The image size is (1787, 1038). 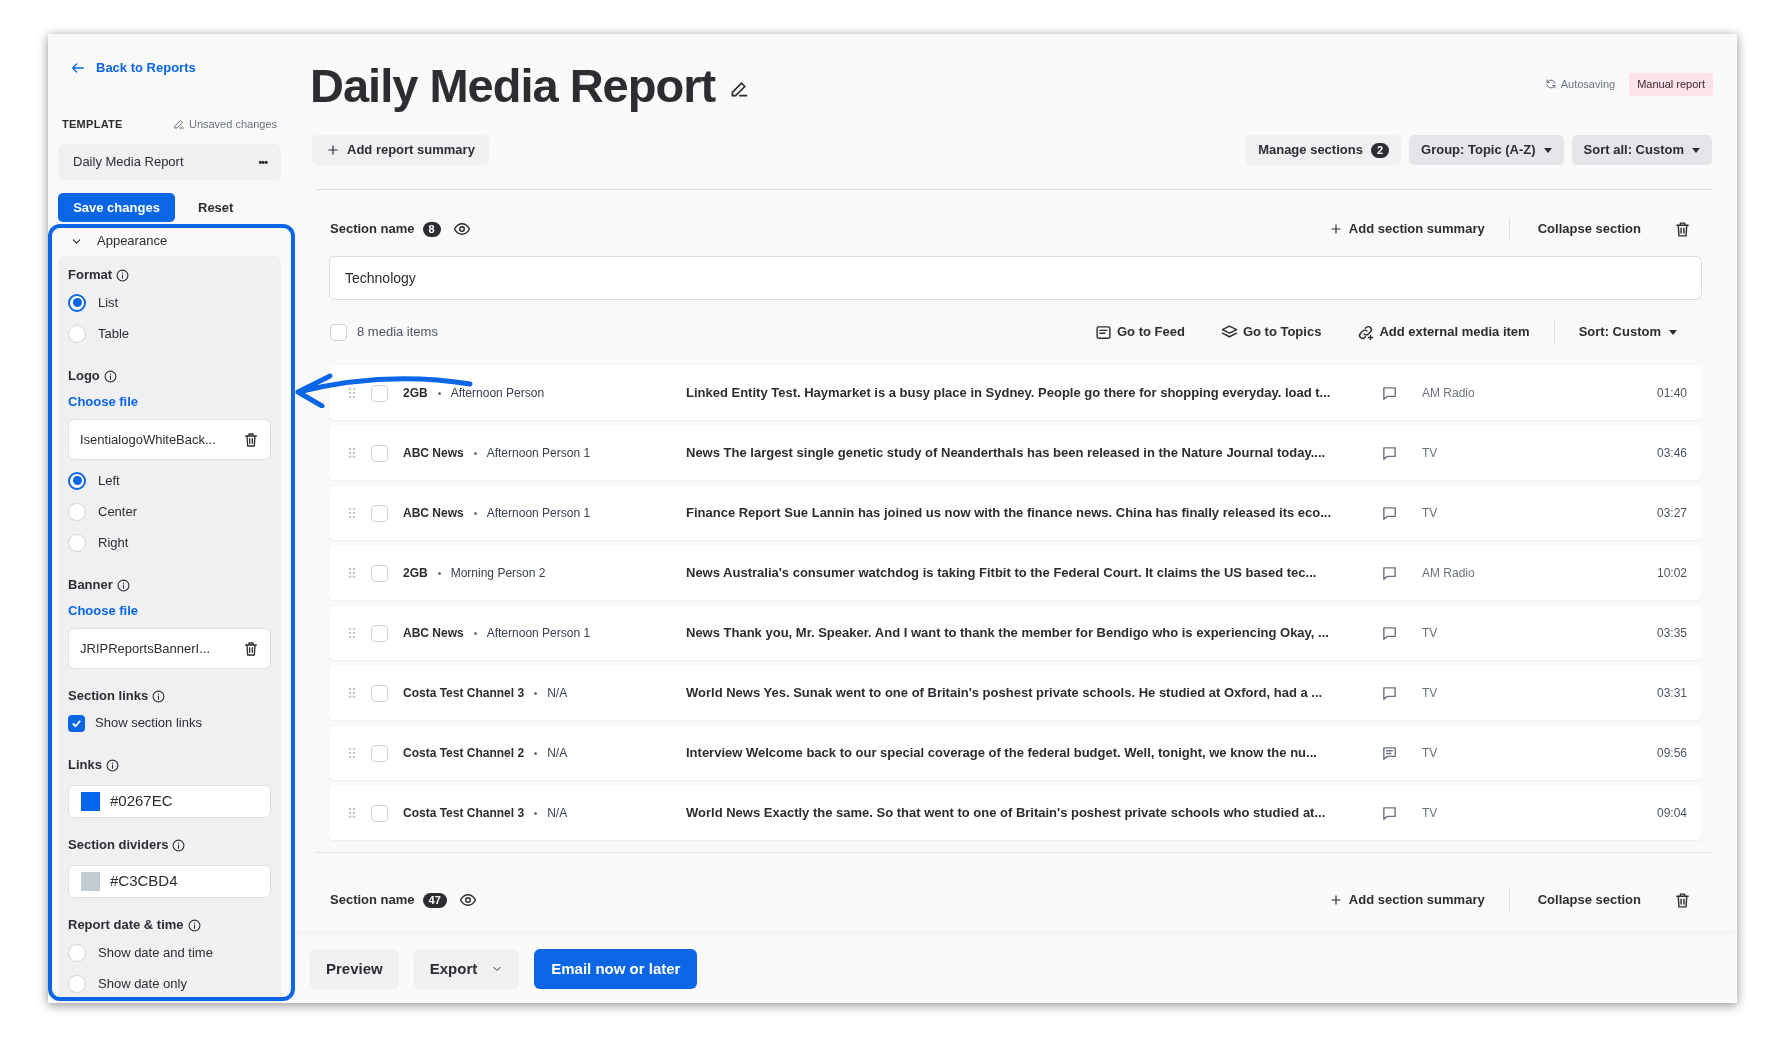 I want to click on media-item-row: Costa Test Channel 3 N/A World News Exactly the same. So that went to one of Britain's poshest private schools who studied at... TV 09:04, so click(x=1015, y=813).